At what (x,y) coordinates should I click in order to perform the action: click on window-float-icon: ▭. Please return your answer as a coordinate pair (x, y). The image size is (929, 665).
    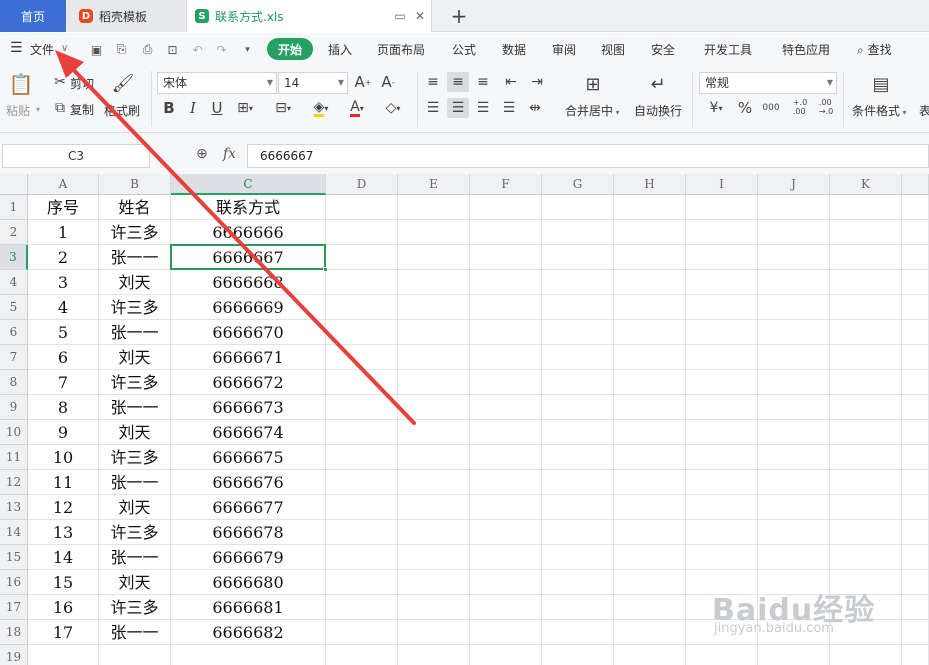
    Looking at the image, I should click on (400, 16).